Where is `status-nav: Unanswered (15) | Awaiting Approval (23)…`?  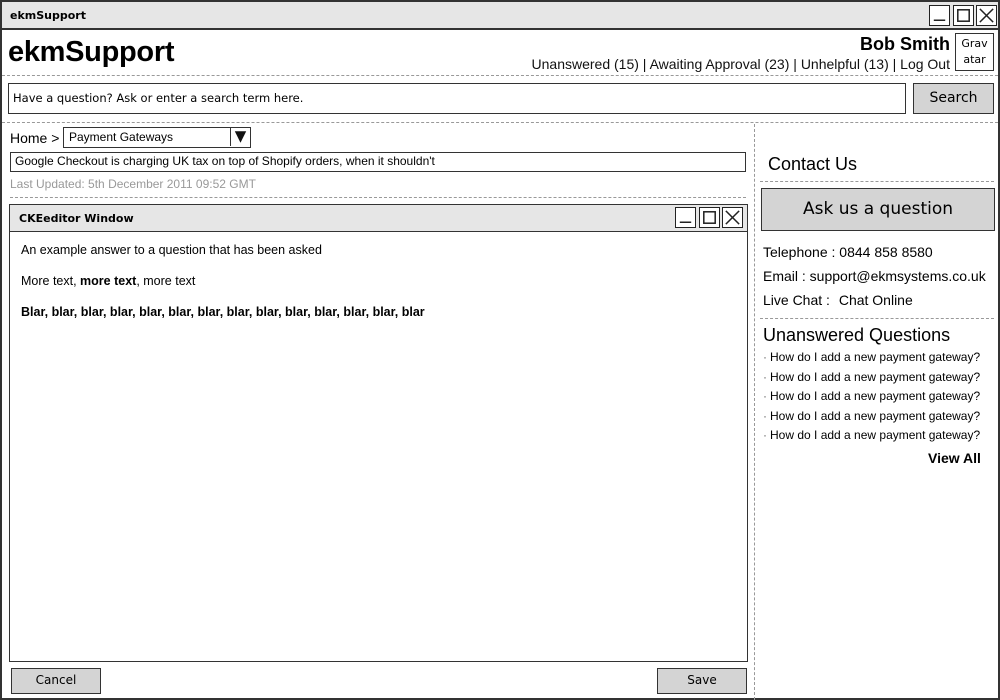 status-nav: Unanswered (15) | Awaiting Approval (23)… is located at coordinates (741, 64).